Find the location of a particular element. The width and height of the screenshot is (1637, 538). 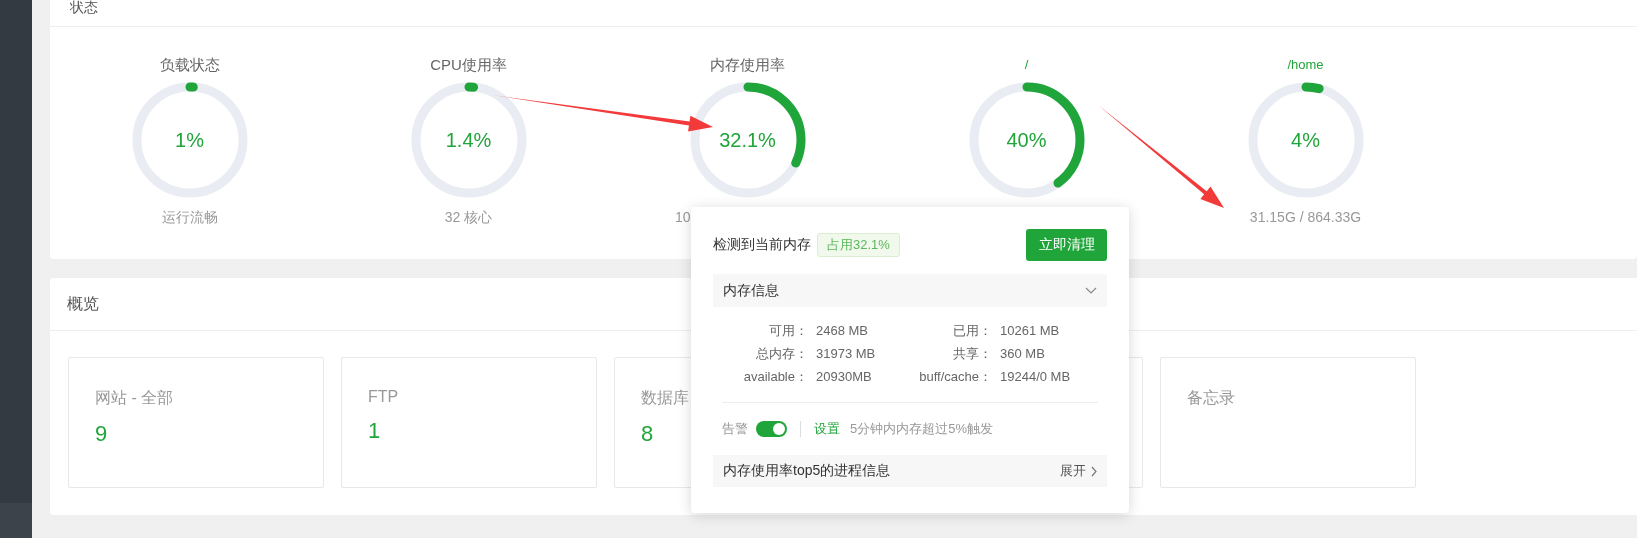

gauge-reading: 4% is located at coordinates (1305, 140).